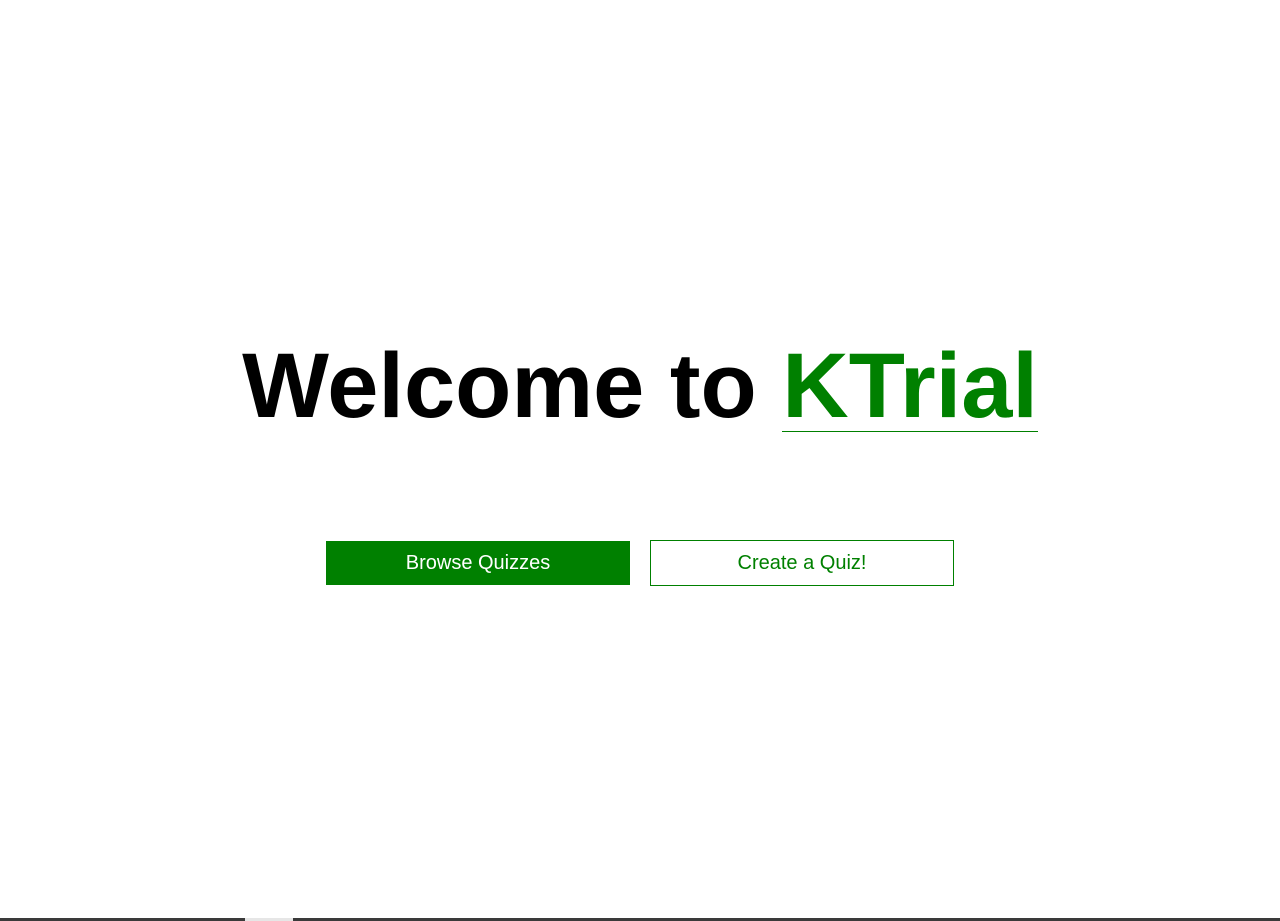 The height and width of the screenshot is (921, 1280). Describe the element at coordinates (910, 386) in the screenshot. I see `brand-link: KTrial` at that location.